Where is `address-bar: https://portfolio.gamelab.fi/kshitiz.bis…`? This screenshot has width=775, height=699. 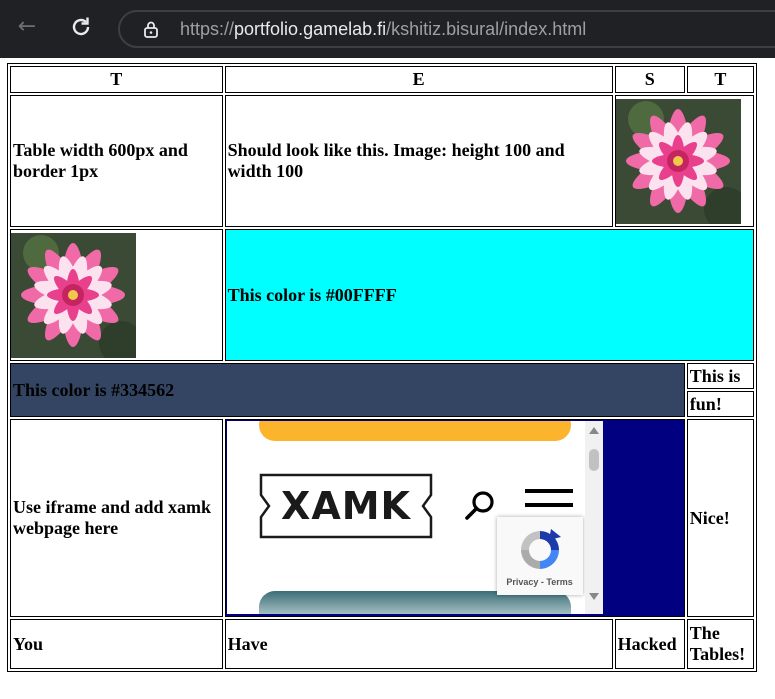
address-bar: https://portfolio.gamelab.fi/kshitiz.bis… is located at coordinates (446, 29).